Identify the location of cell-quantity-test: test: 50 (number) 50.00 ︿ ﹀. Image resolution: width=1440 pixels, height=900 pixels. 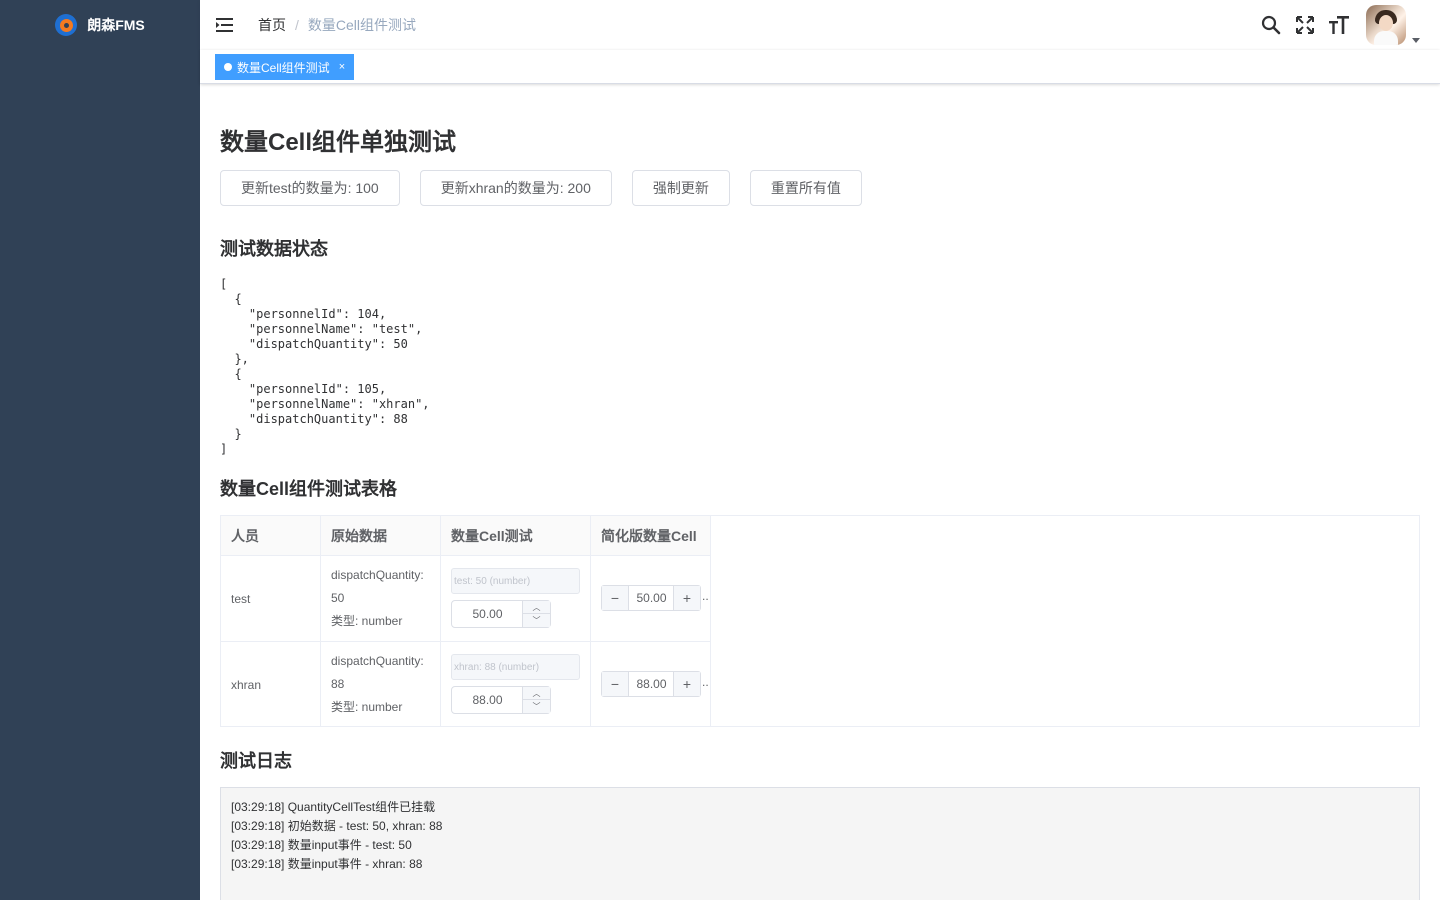
(515, 599).